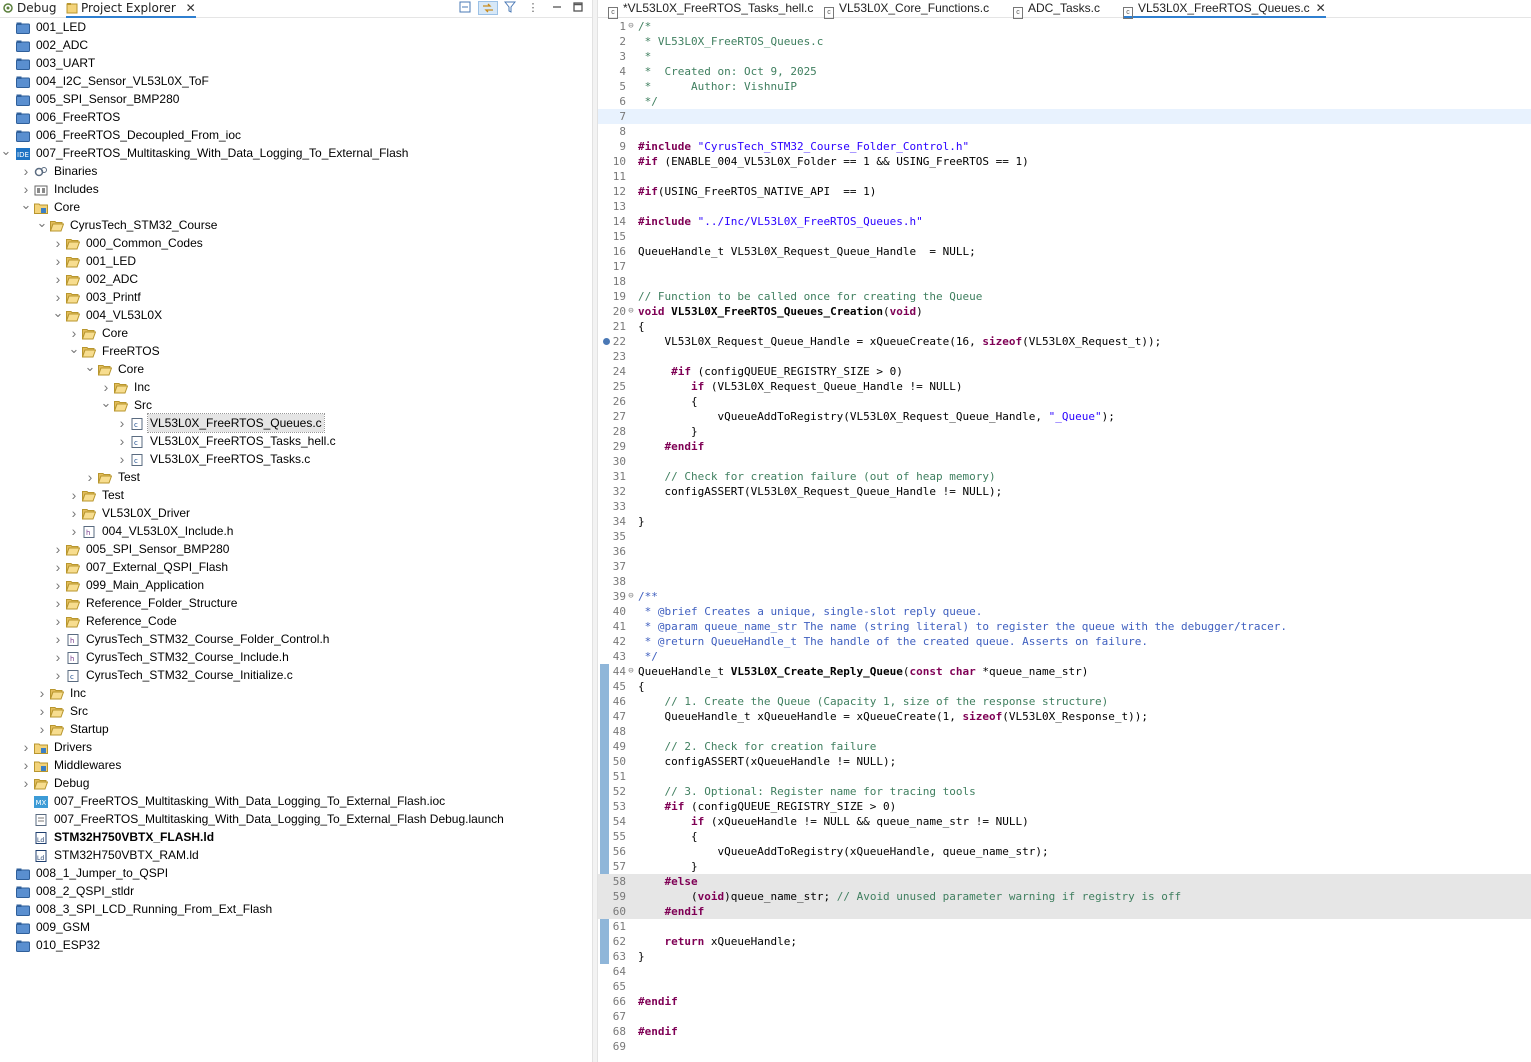 Image resolution: width=1531 pixels, height=1062 pixels. I want to click on code-line: 8, so click(1064, 131).